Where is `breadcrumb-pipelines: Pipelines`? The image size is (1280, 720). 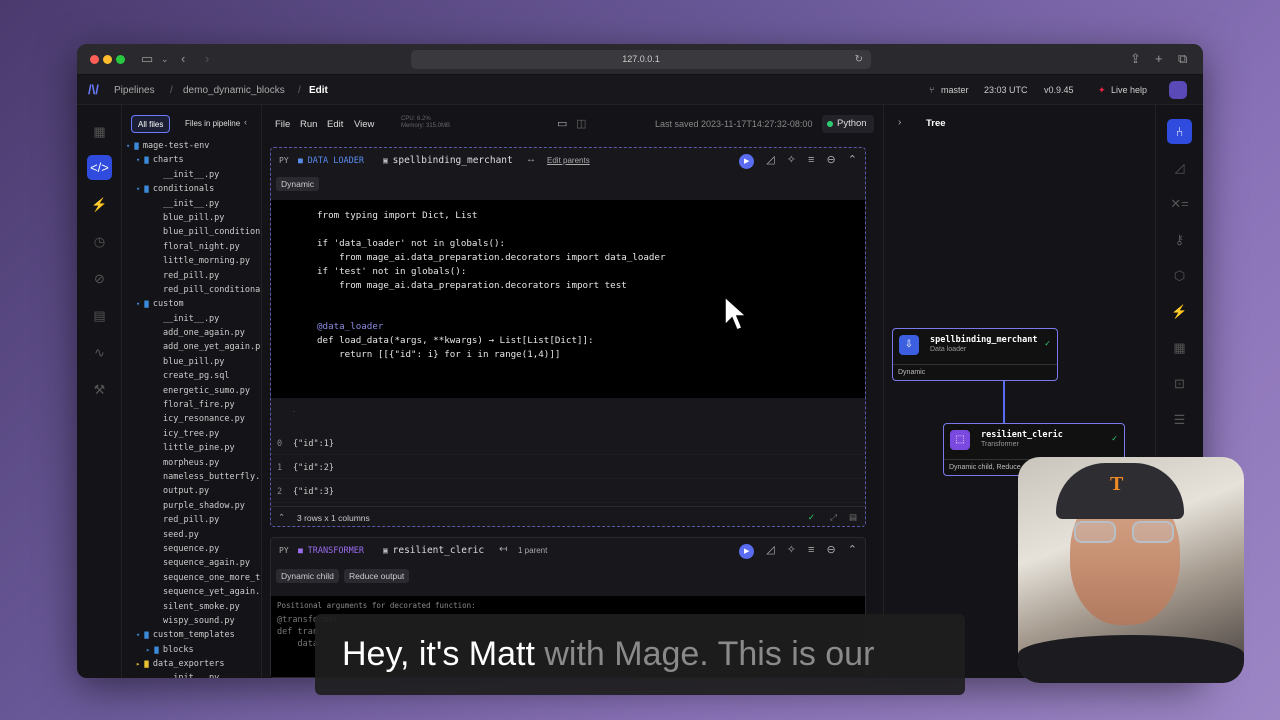 breadcrumb-pipelines: Pipelines is located at coordinates (134, 90).